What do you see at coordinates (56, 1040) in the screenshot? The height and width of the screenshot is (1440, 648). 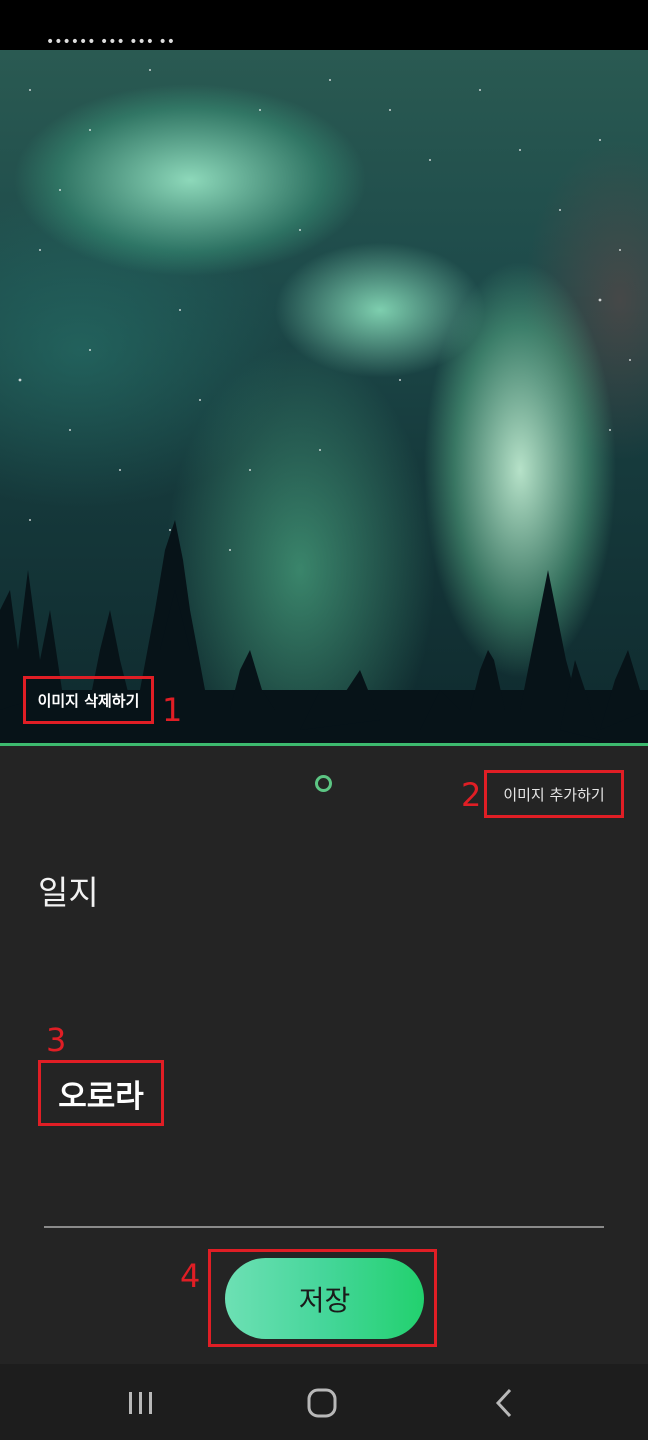 I see `annotation-number-3: 3` at bounding box center [56, 1040].